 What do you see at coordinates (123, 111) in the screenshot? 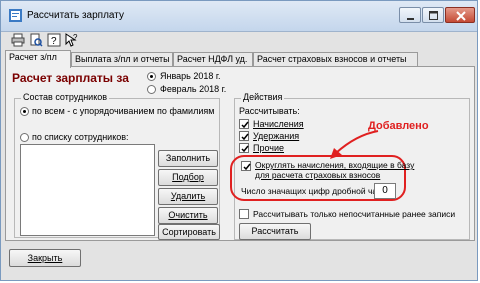
I see `staff-all-label: по всем - с упорядочиванием по фамилиям` at bounding box center [123, 111].